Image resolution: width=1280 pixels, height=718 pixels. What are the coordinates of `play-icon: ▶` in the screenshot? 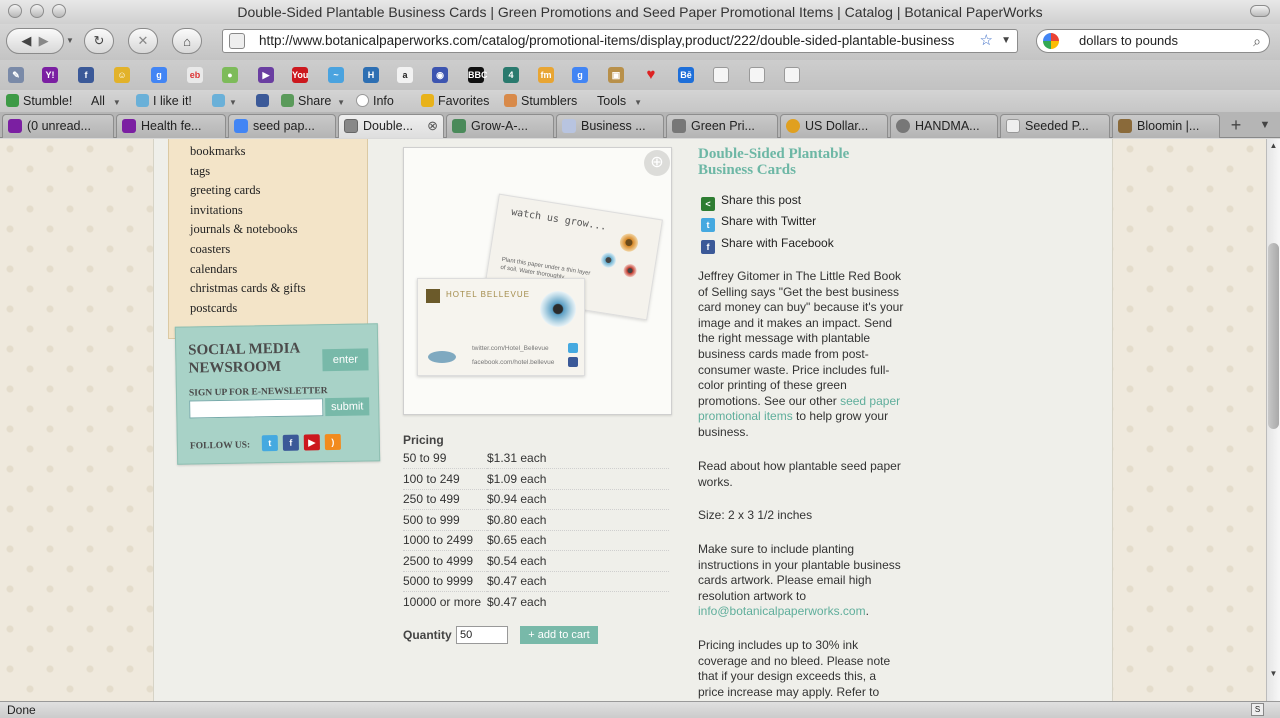 It's located at (266, 75).